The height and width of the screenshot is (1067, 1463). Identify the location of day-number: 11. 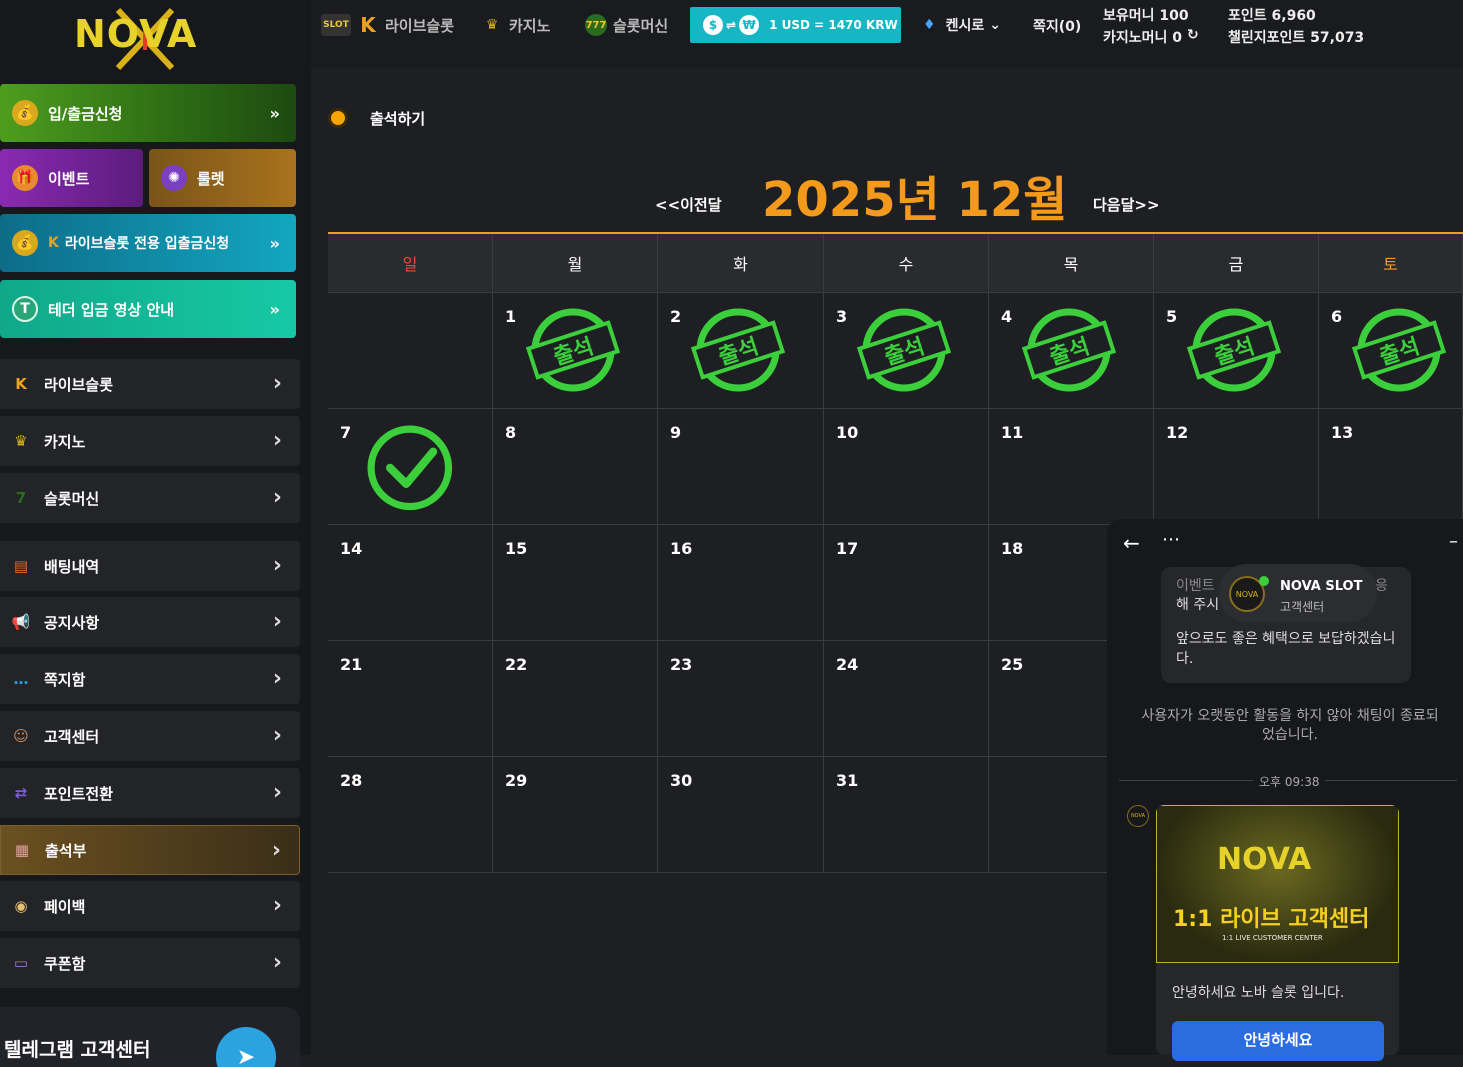
(1012, 432).